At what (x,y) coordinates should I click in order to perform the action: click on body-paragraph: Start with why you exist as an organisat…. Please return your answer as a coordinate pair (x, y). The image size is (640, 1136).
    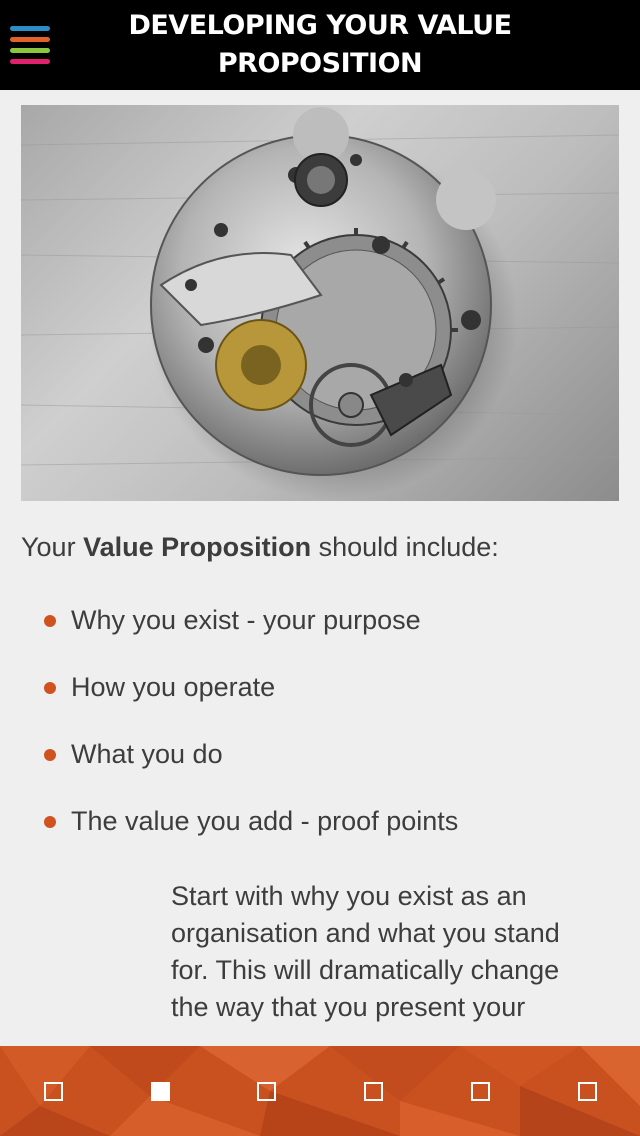
    Looking at the image, I should click on (365, 951).